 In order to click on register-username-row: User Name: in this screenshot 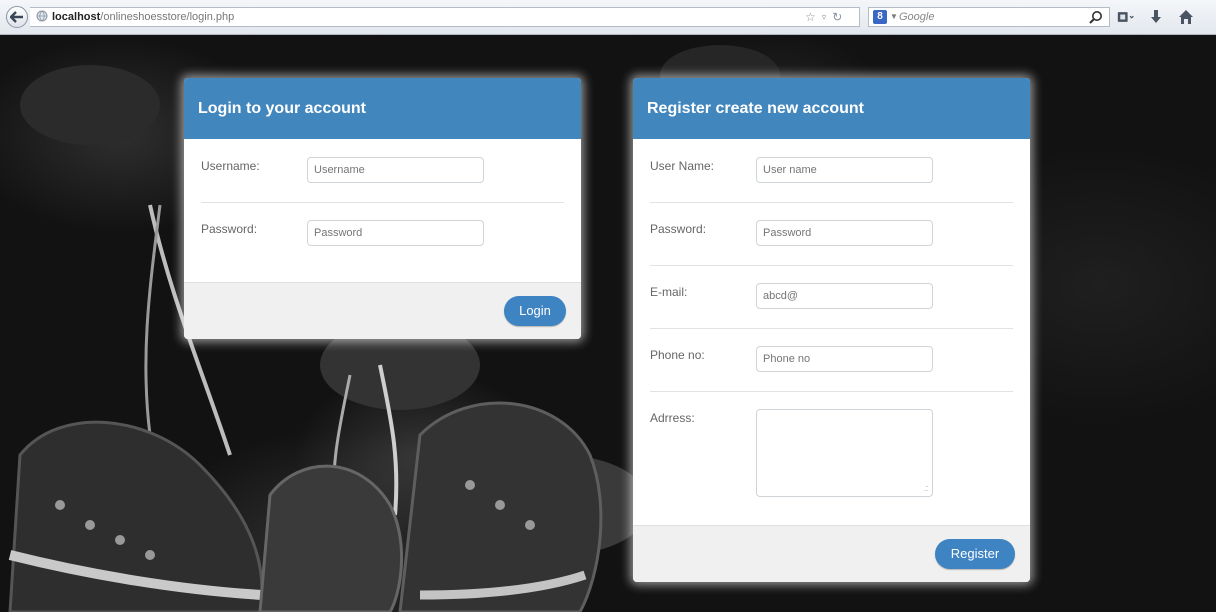, I will do `click(831, 171)`.